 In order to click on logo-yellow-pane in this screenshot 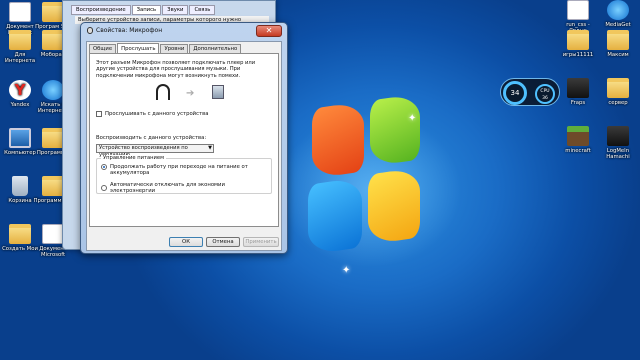, I will do `click(394, 206)`.